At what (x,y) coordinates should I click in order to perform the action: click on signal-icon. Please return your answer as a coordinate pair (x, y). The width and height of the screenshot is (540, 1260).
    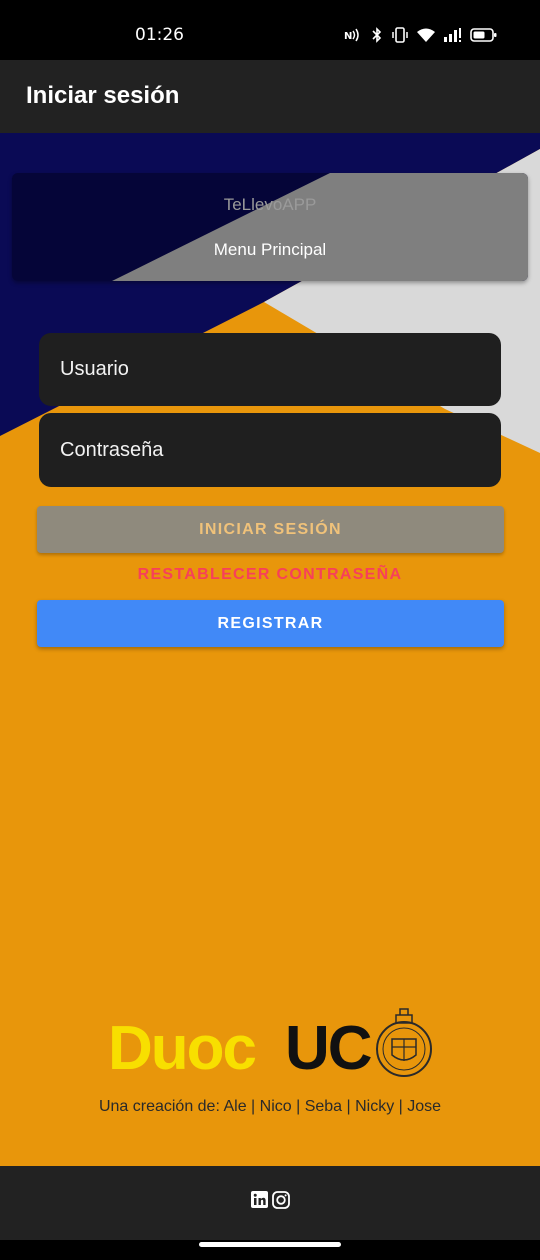
    Looking at the image, I should click on (453, 37).